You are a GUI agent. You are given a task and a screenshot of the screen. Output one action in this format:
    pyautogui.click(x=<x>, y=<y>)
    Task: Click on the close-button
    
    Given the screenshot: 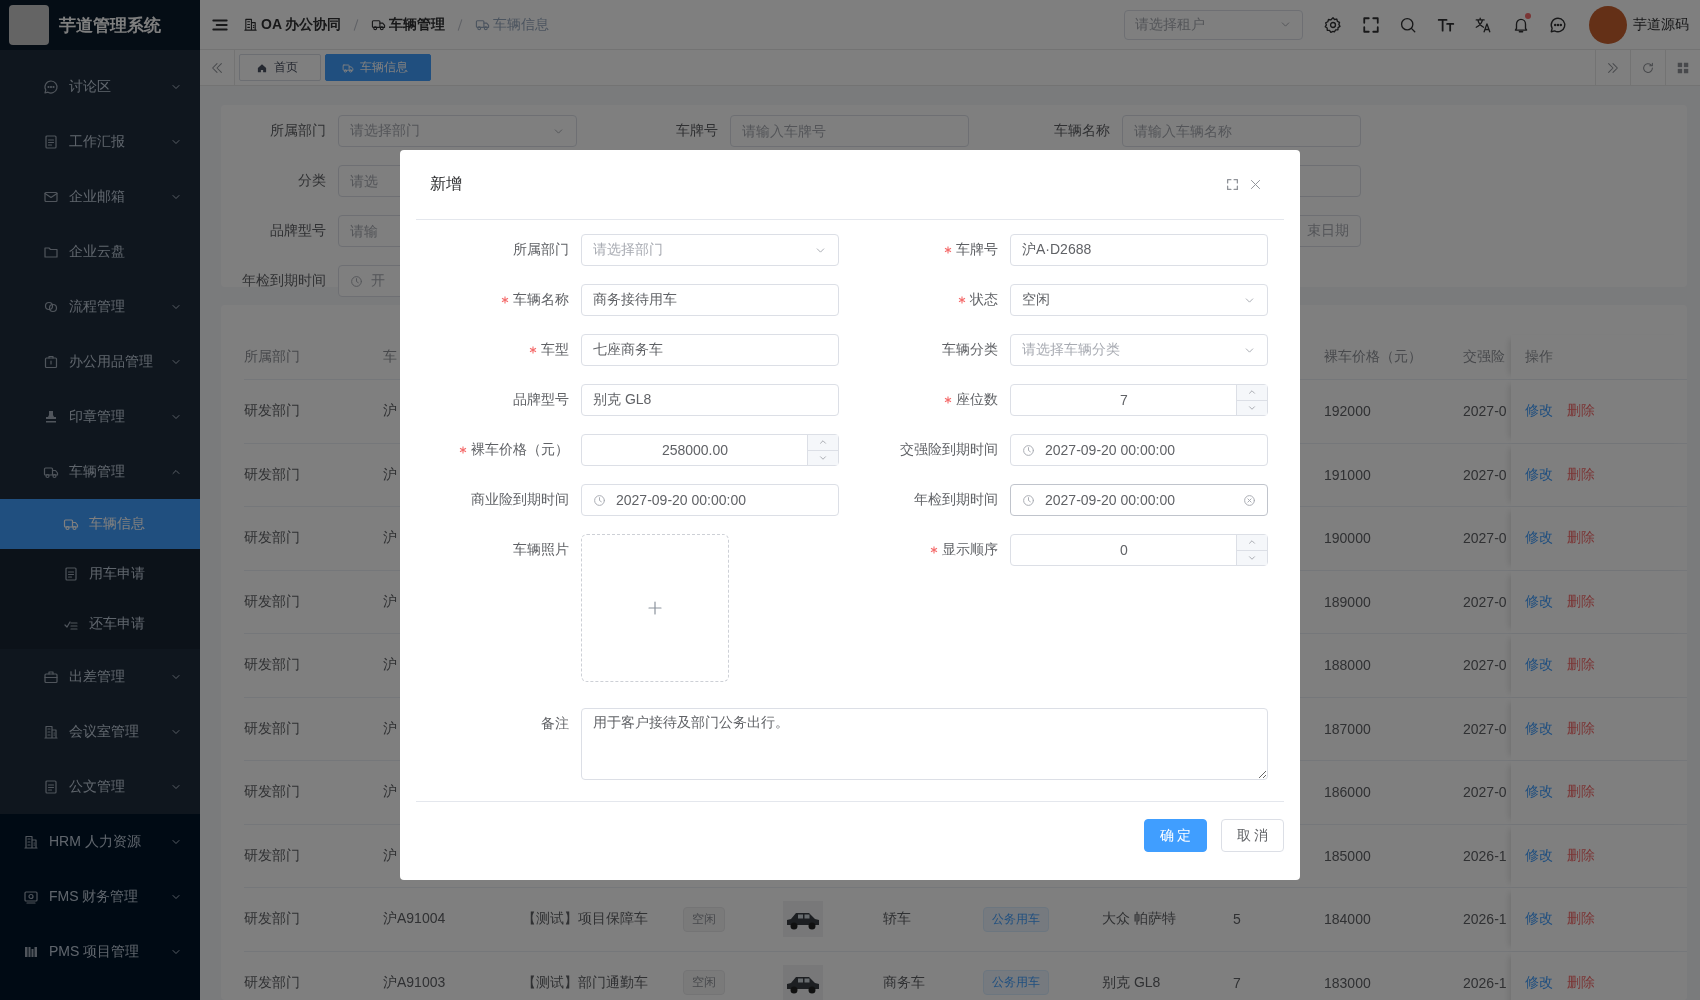 What is the action you would take?
    pyautogui.click(x=1255, y=184)
    